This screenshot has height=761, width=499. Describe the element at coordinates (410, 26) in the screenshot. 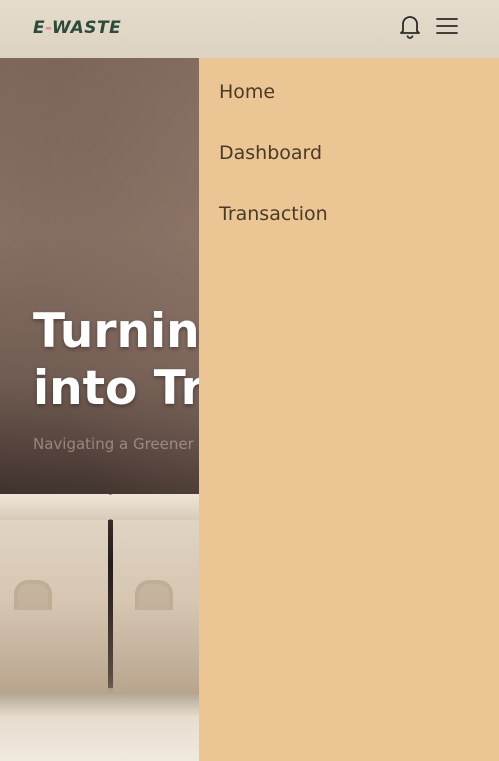

I see `bell-icon` at that location.